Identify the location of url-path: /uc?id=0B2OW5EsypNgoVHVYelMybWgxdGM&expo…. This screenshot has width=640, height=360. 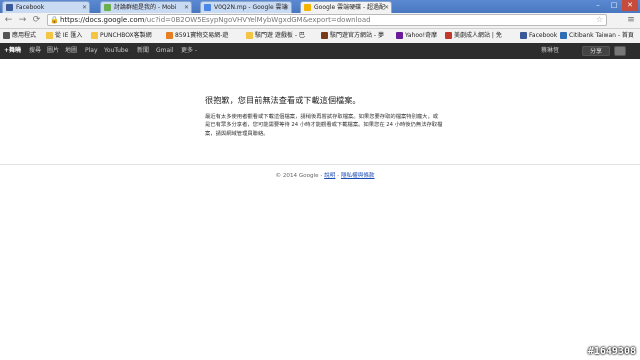
(257, 20).